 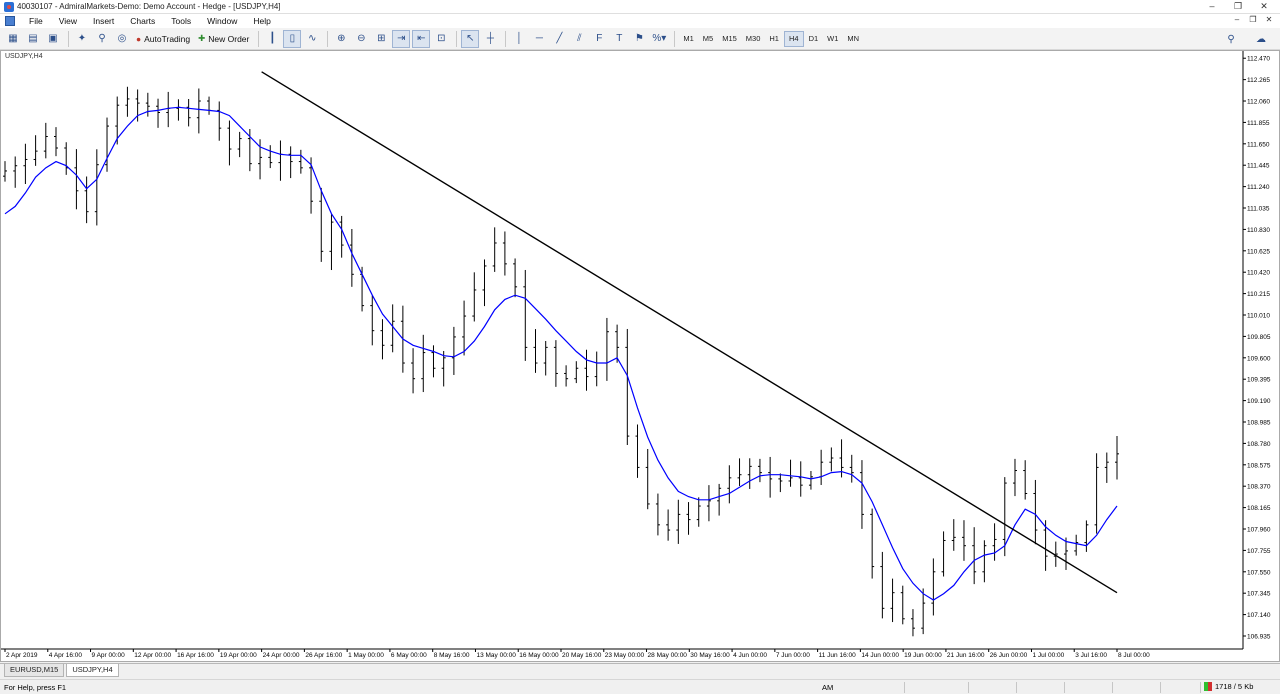 What do you see at coordinates (490, 39) in the screenshot?
I see `crosshair-icon: ┼` at bounding box center [490, 39].